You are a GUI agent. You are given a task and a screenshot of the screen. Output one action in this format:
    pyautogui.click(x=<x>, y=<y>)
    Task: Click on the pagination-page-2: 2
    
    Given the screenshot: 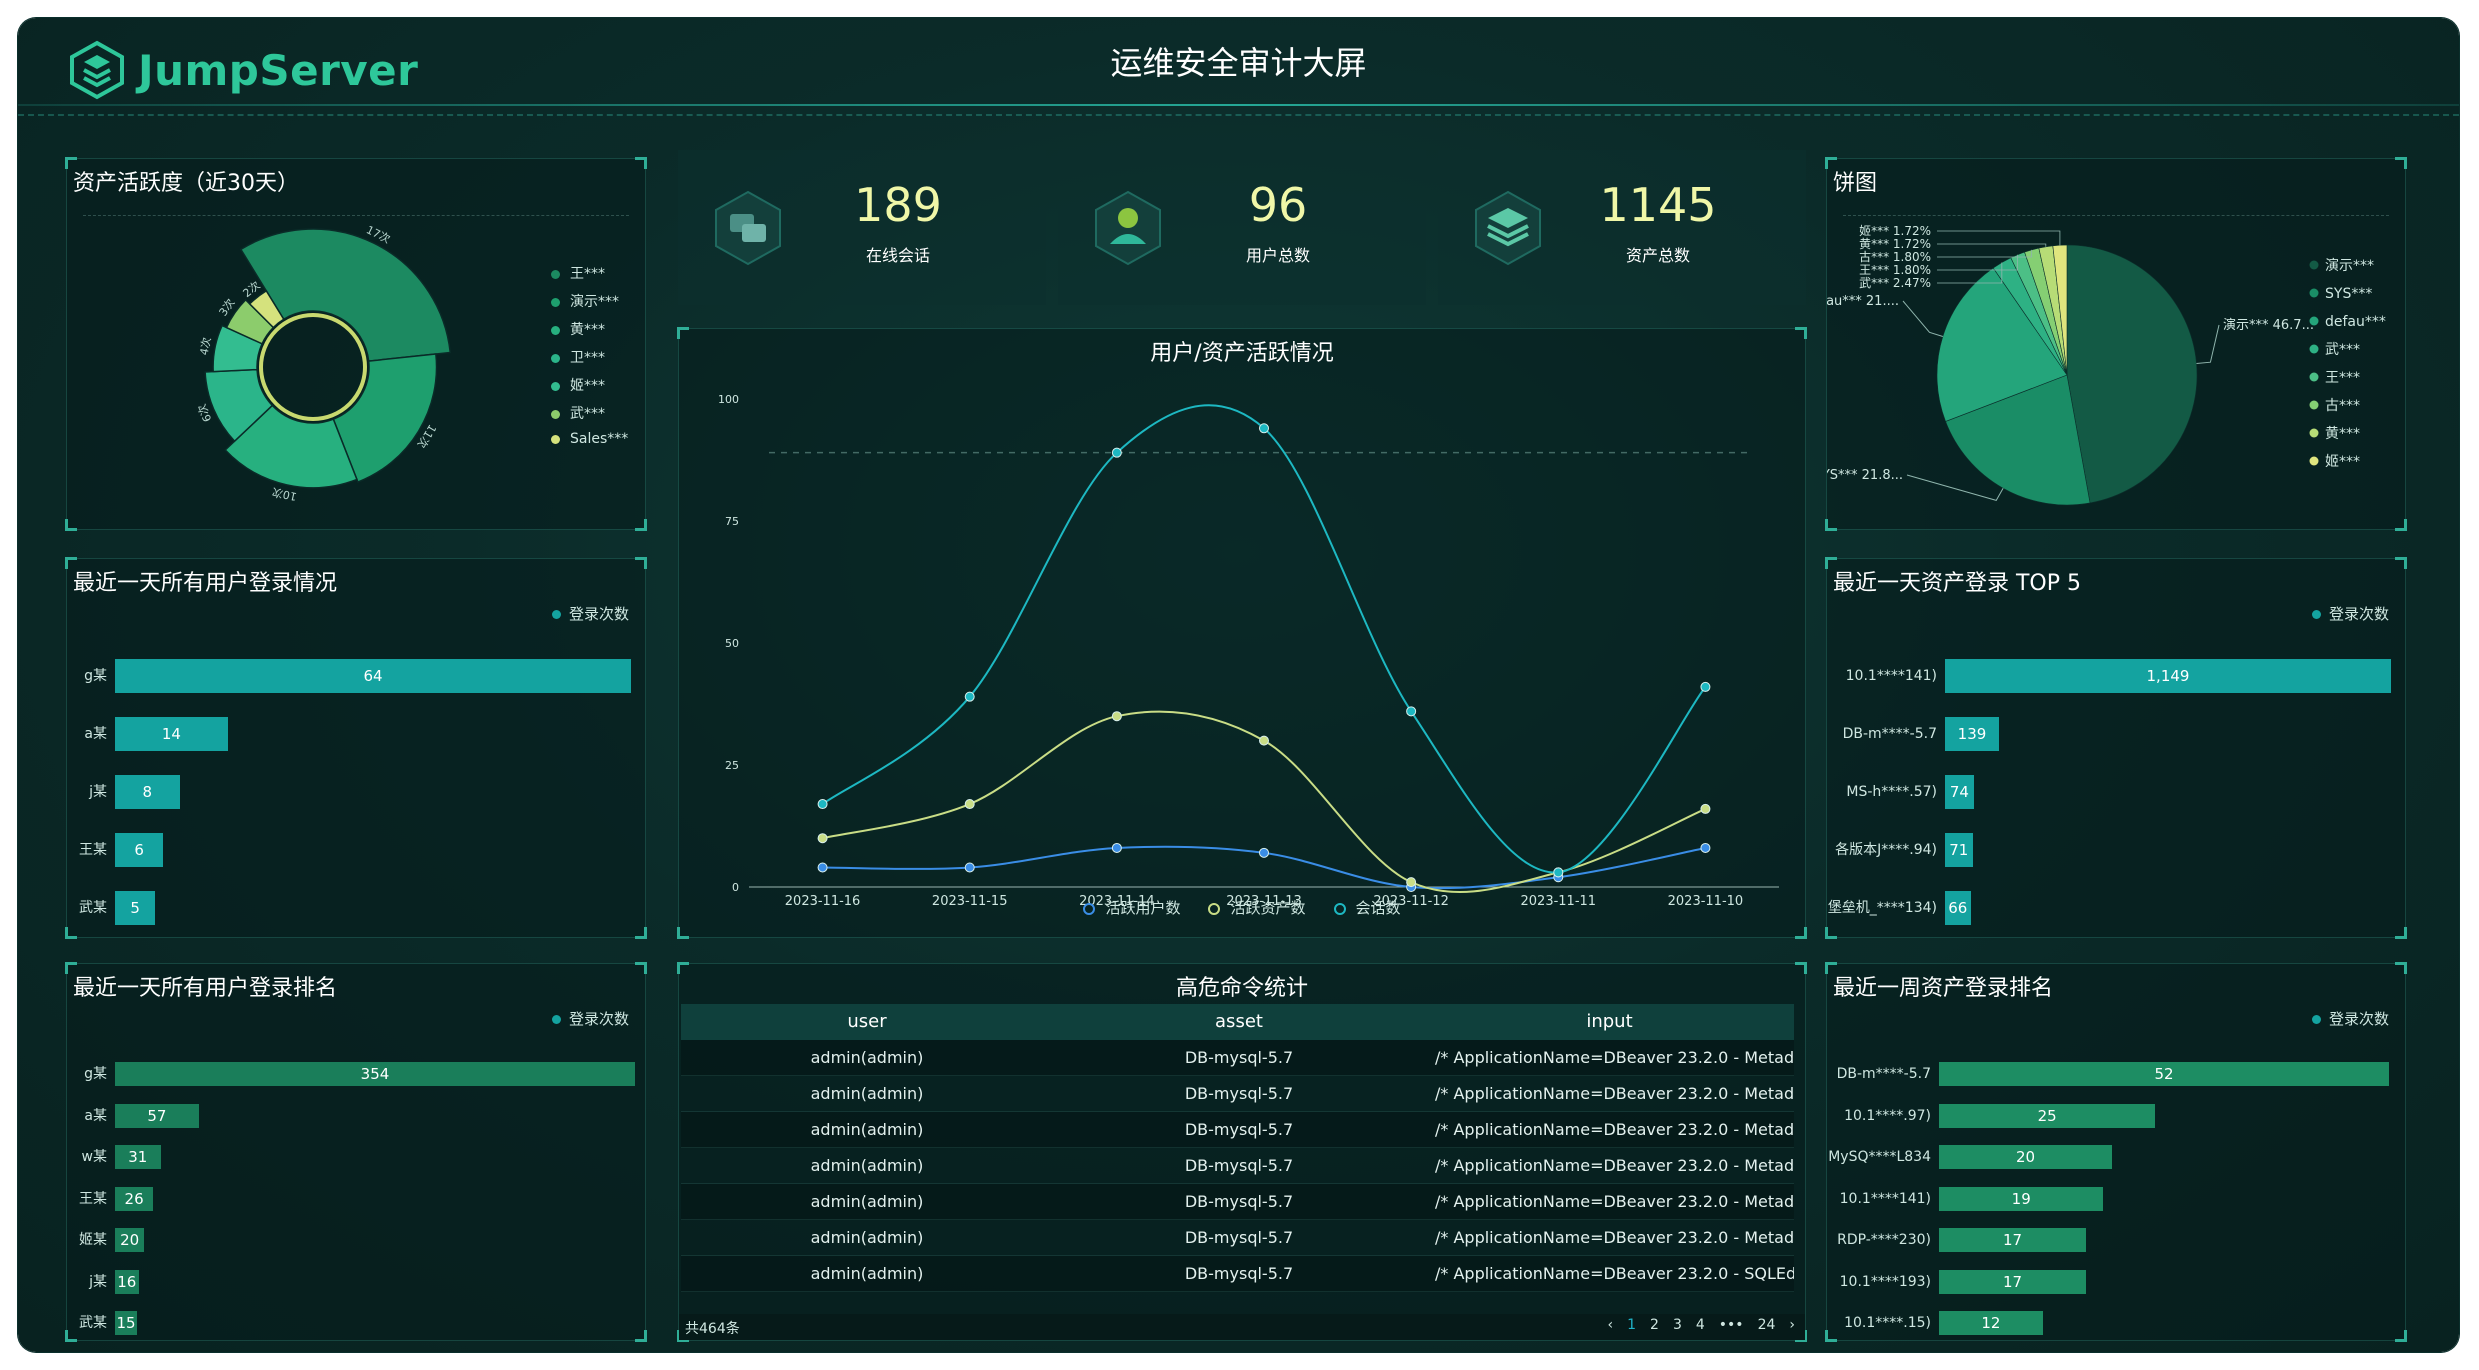 What is the action you would take?
    pyautogui.click(x=1654, y=1325)
    